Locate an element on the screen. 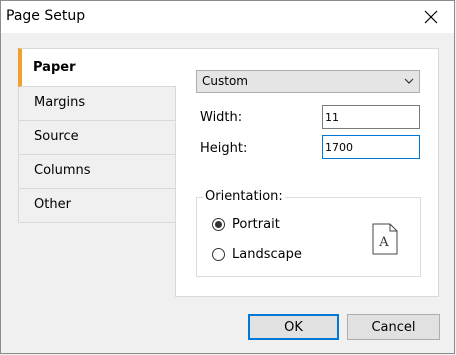 Image resolution: width=456 pixels, height=355 pixels. width-label: Width: is located at coordinates (221, 117).